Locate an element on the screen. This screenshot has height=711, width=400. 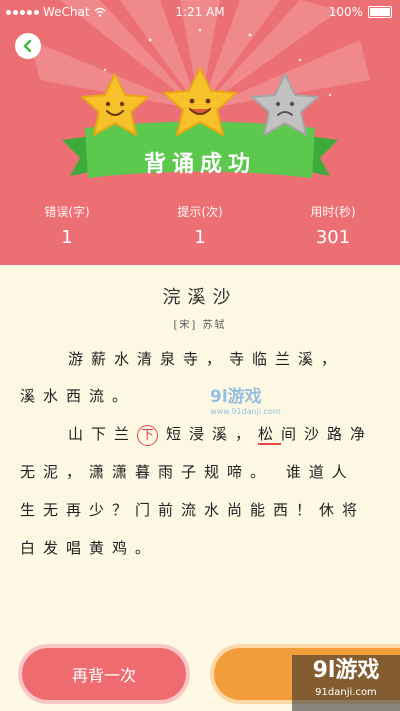
poem-line: 白发唱黄鸡。 is located at coordinates (89, 548).